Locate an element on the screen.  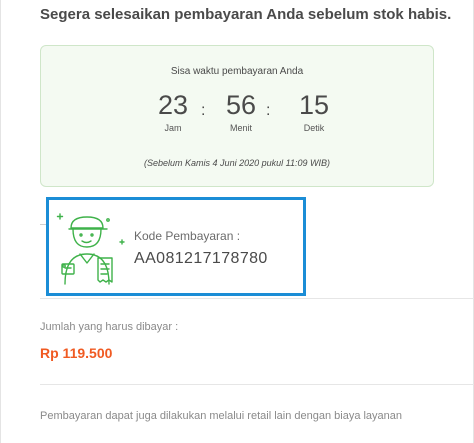
countdown-seconds: 15 Detik is located at coordinates (314, 111).